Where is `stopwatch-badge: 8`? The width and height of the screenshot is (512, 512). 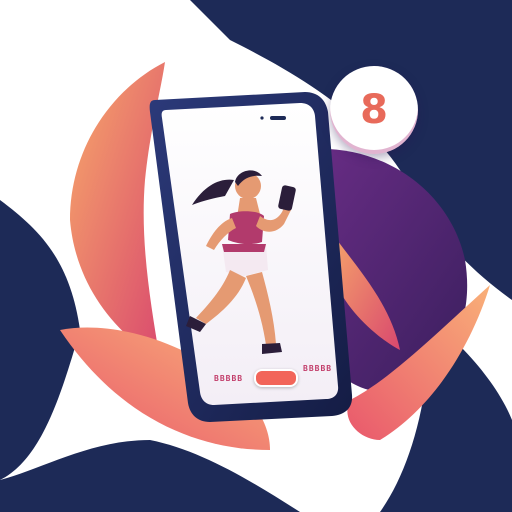 stopwatch-badge: 8 is located at coordinates (374, 110).